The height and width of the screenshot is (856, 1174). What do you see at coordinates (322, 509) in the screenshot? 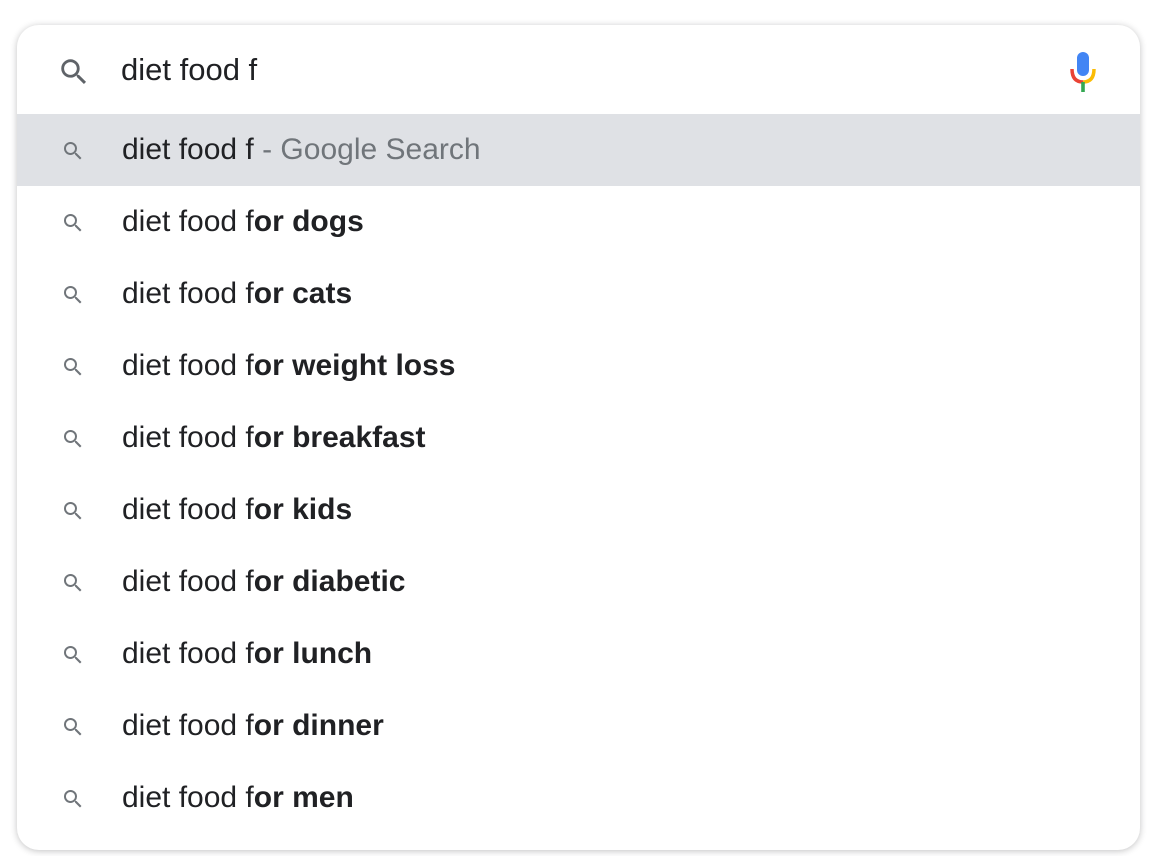
I see `suggestion-bold: kids` at bounding box center [322, 509].